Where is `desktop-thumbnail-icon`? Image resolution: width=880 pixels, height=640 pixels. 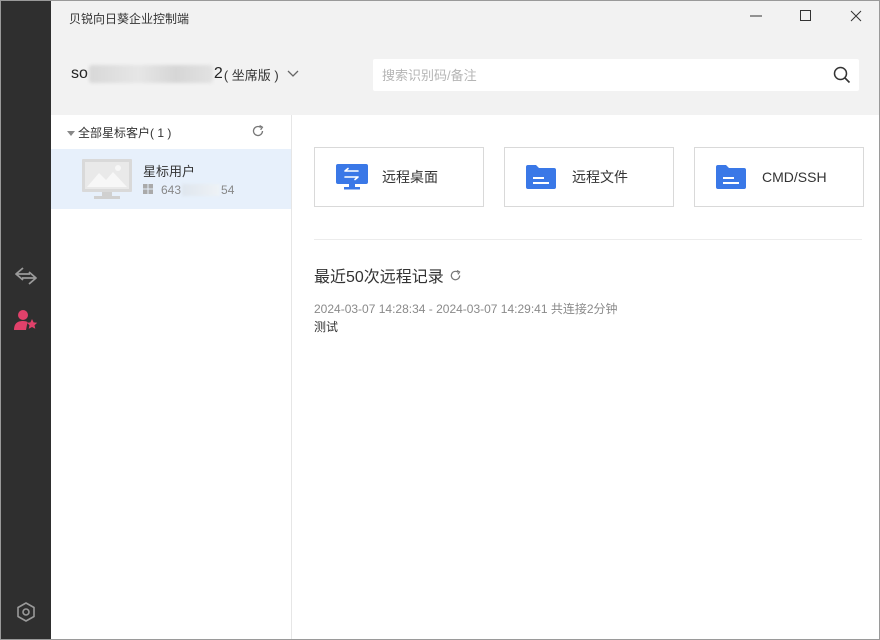
desktop-thumbnail-icon is located at coordinates (107, 179).